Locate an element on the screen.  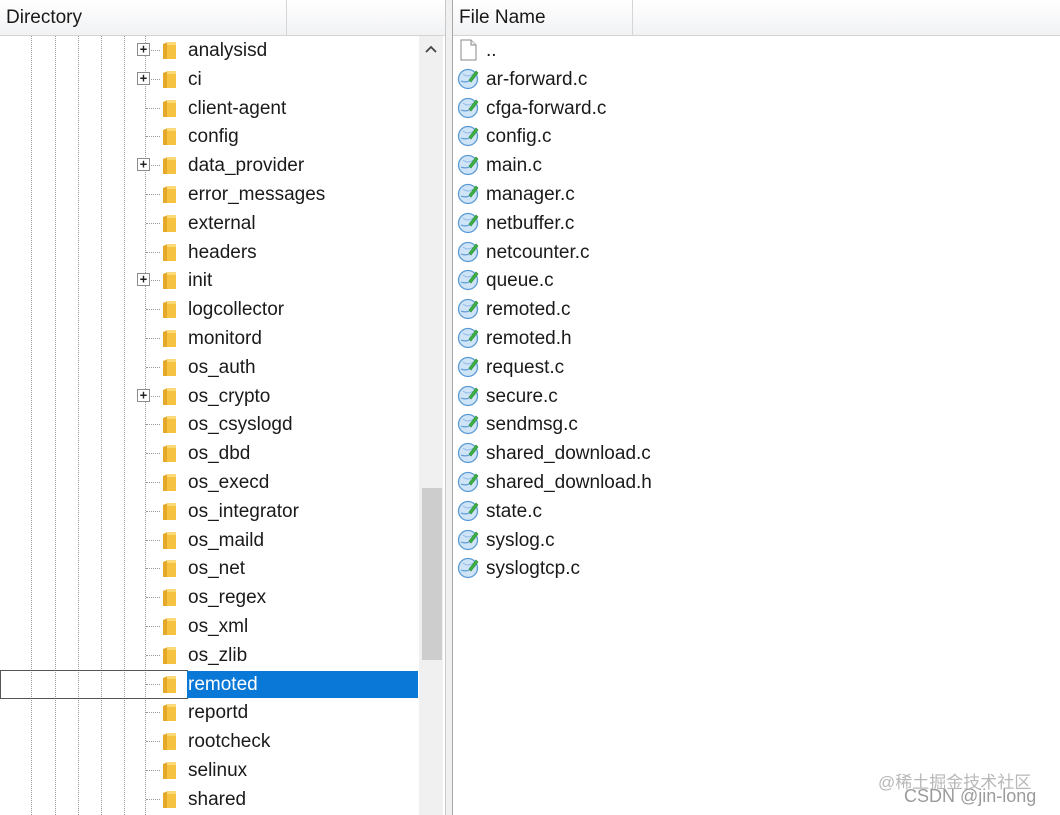
tree-item-label: selinux is located at coordinates (218, 770).